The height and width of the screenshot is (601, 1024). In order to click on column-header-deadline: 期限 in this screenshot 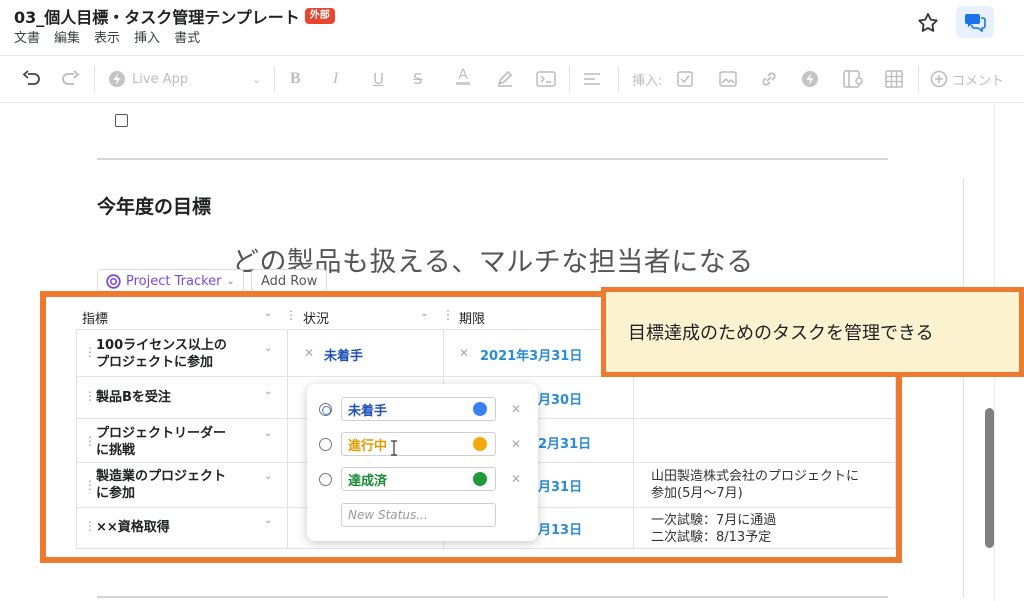, I will do `click(472, 317)`.